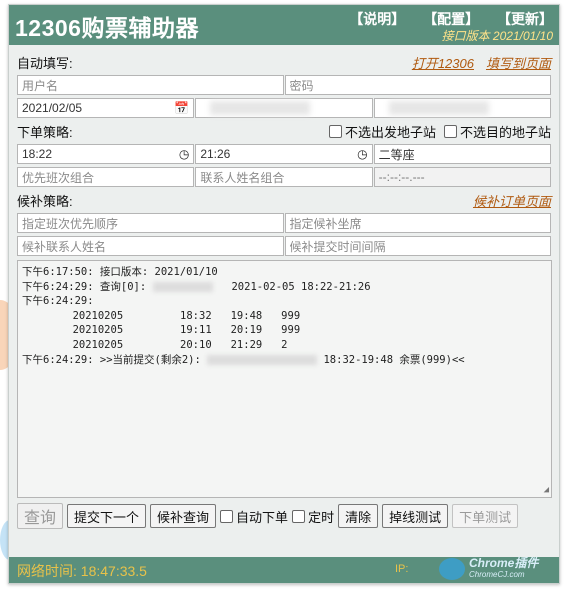 The width and height of the screenshot is (569, 589). Describe the element at coordinates (417, 246) in the screenshot. I see `waitlist-interval-input: 候补提交时间间隔` at that location.